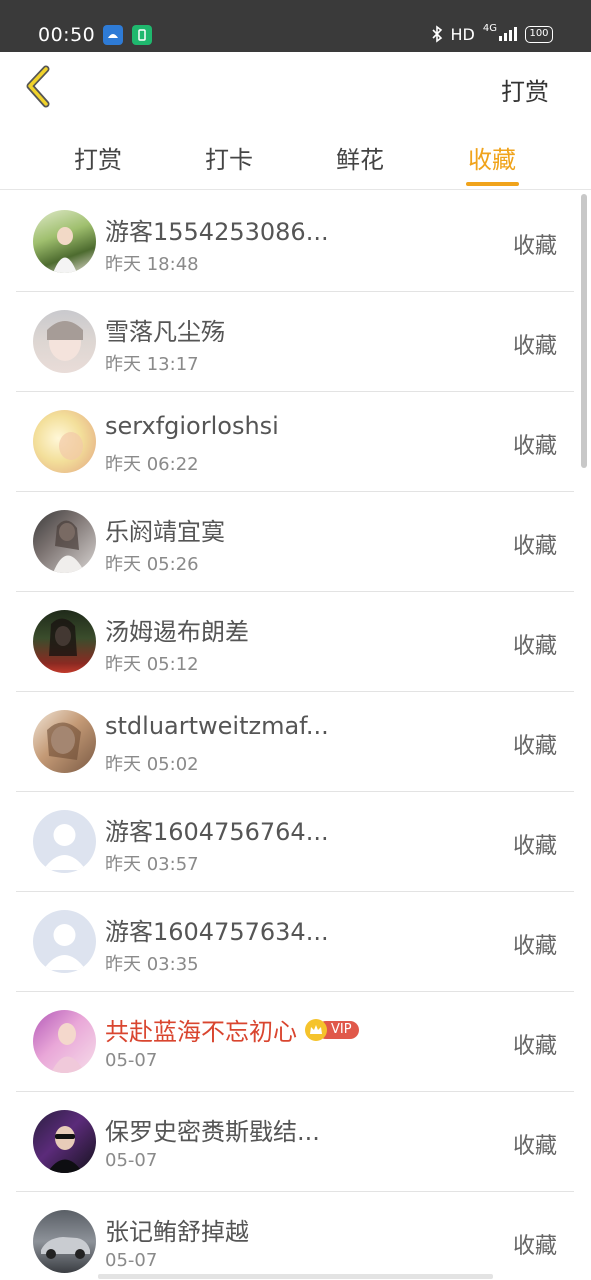 This screenshot has width=591, height=1280. Describe the element at coordinates (152, 864) in the screenshot. I see `timestamp: 昨天 03:57` at that location.